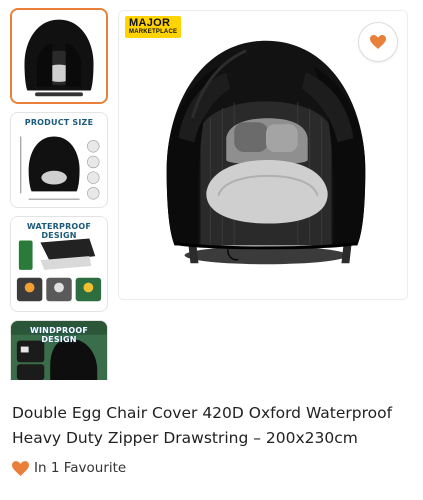  I want to click on brand-badge-line1: MAJOR, so click(150, 23).